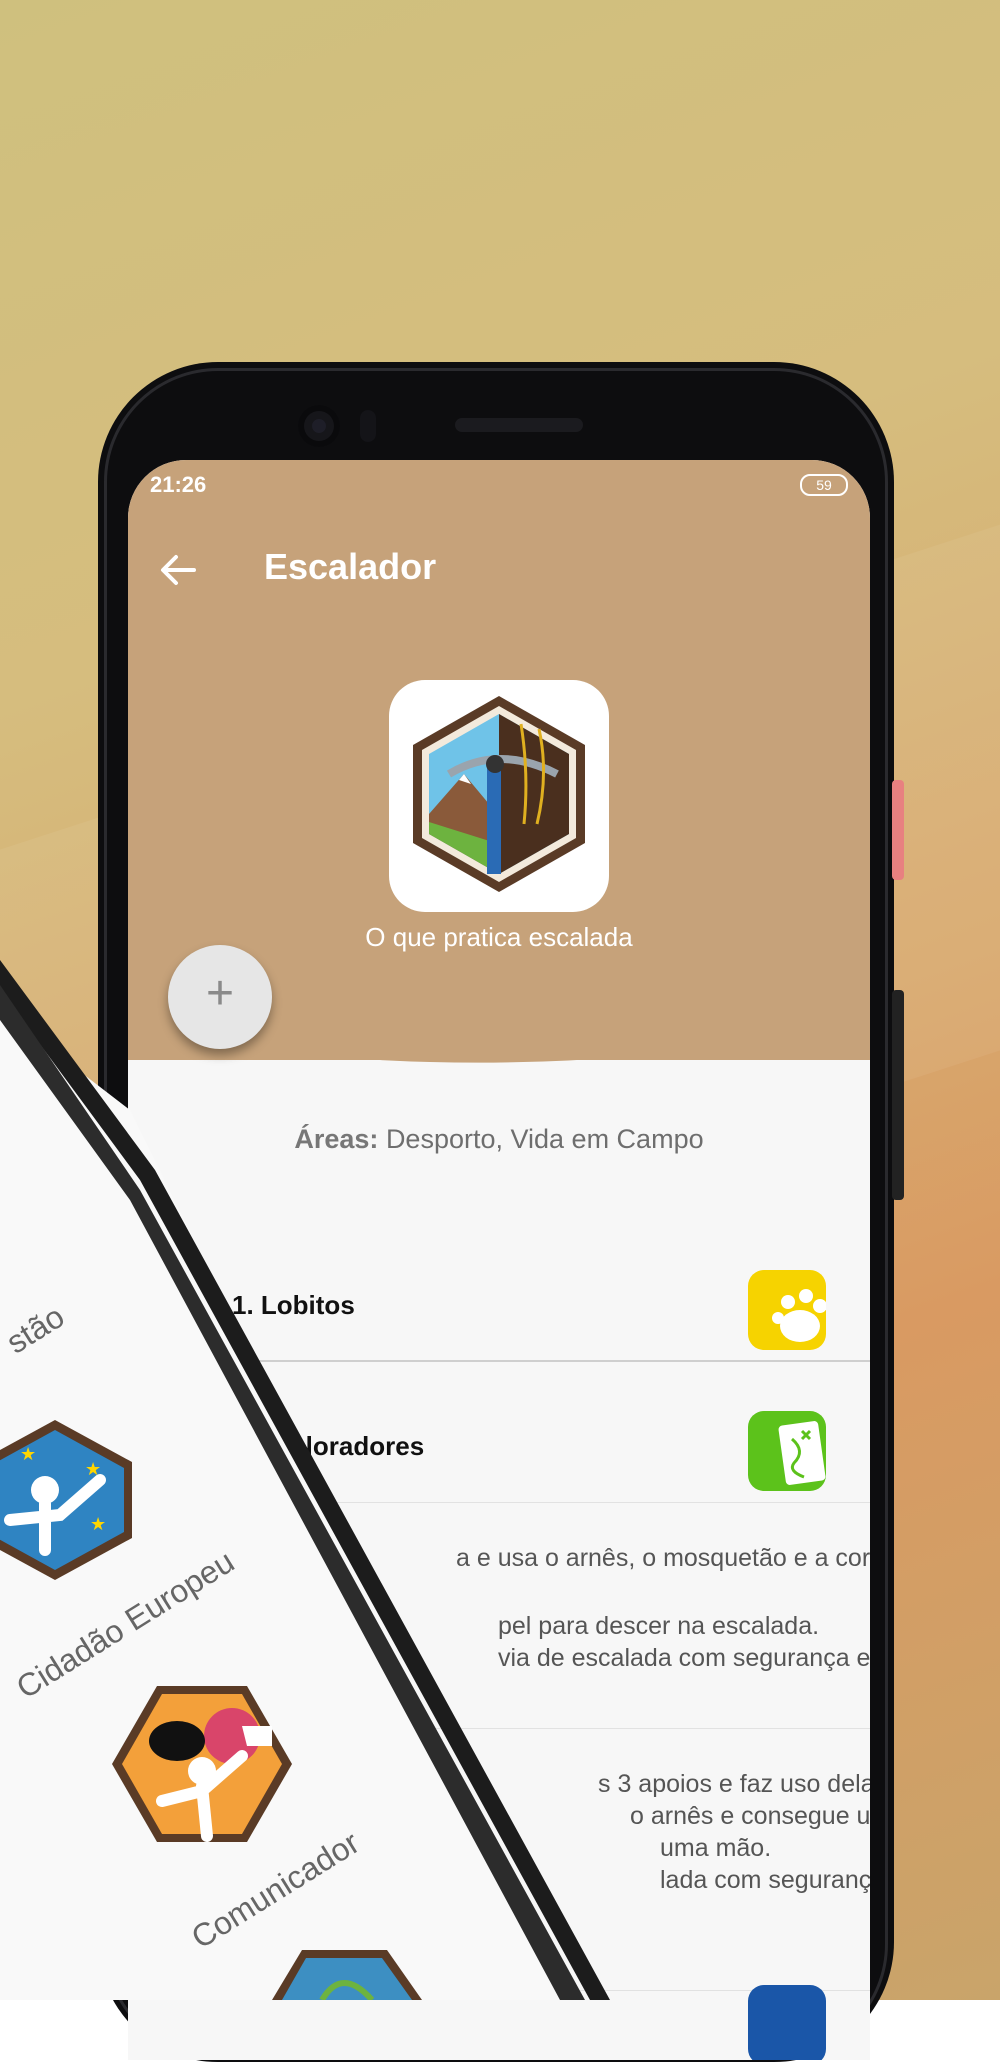  I want to click on comunicador-badge-icon, so click(202, 1764).